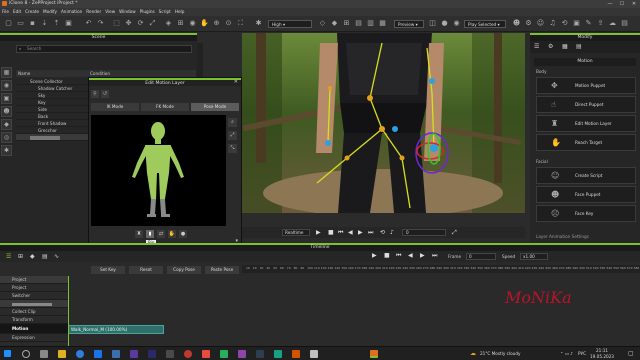 The height and width of the screenshot is (360, 640). Describe the element at coordinates (444, 23) in the screenshot. I see `record-icon: ●` at that location.